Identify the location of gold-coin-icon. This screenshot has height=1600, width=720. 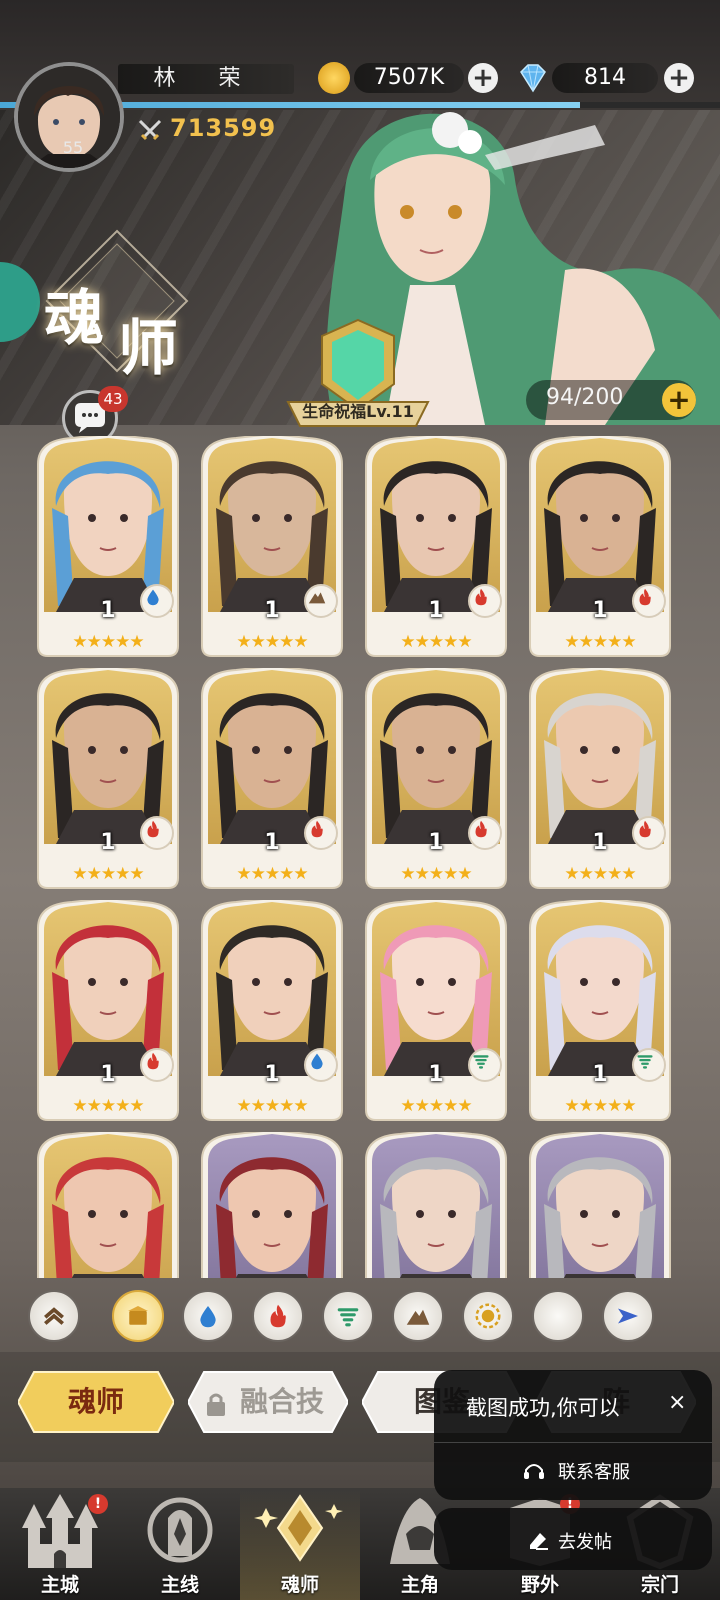
(334, 78).